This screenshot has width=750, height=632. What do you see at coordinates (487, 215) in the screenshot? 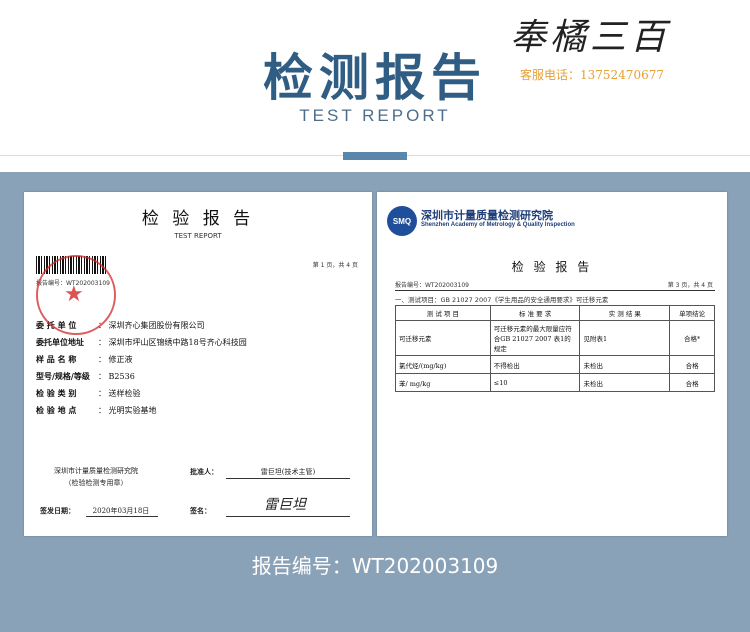
I see `institute-name: 深圳市计量质量检测研究院` at bounding box center [487, 215].